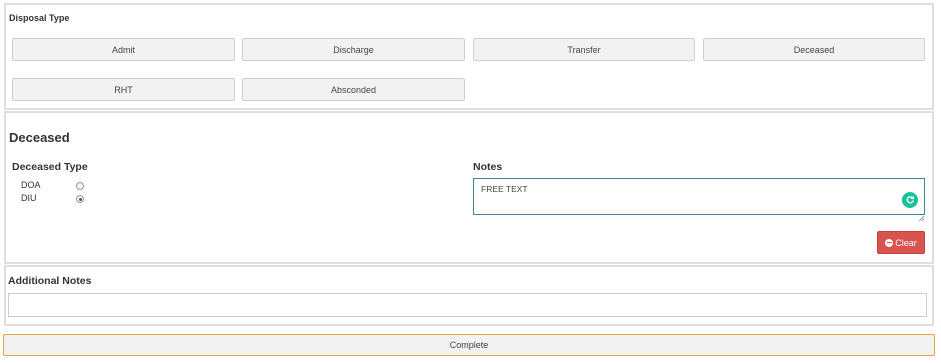 This screenshot has width=941, height=364. Describe the element at coordinates (80, 199) in the screenshot. I see `diu-radio` at that location.